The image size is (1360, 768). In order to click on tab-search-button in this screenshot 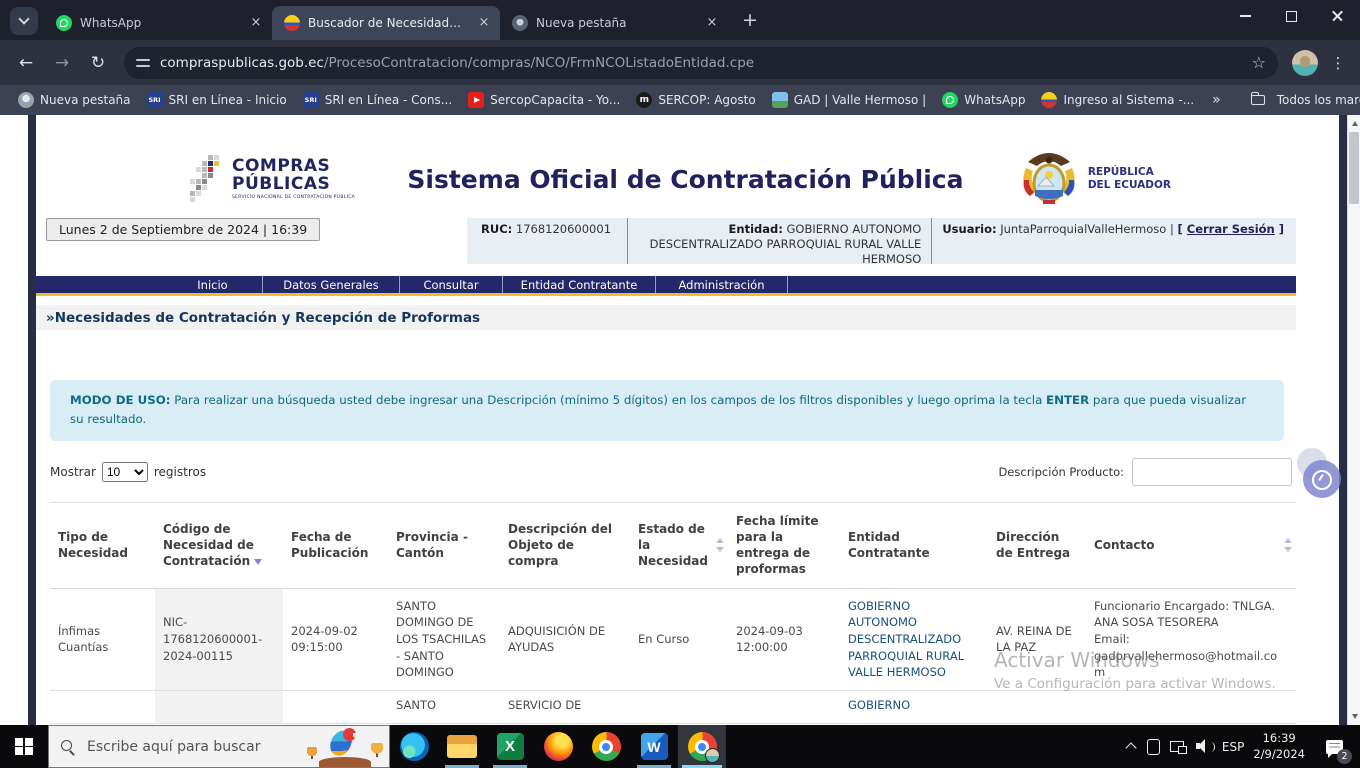, I will do `click(24, 21)`.